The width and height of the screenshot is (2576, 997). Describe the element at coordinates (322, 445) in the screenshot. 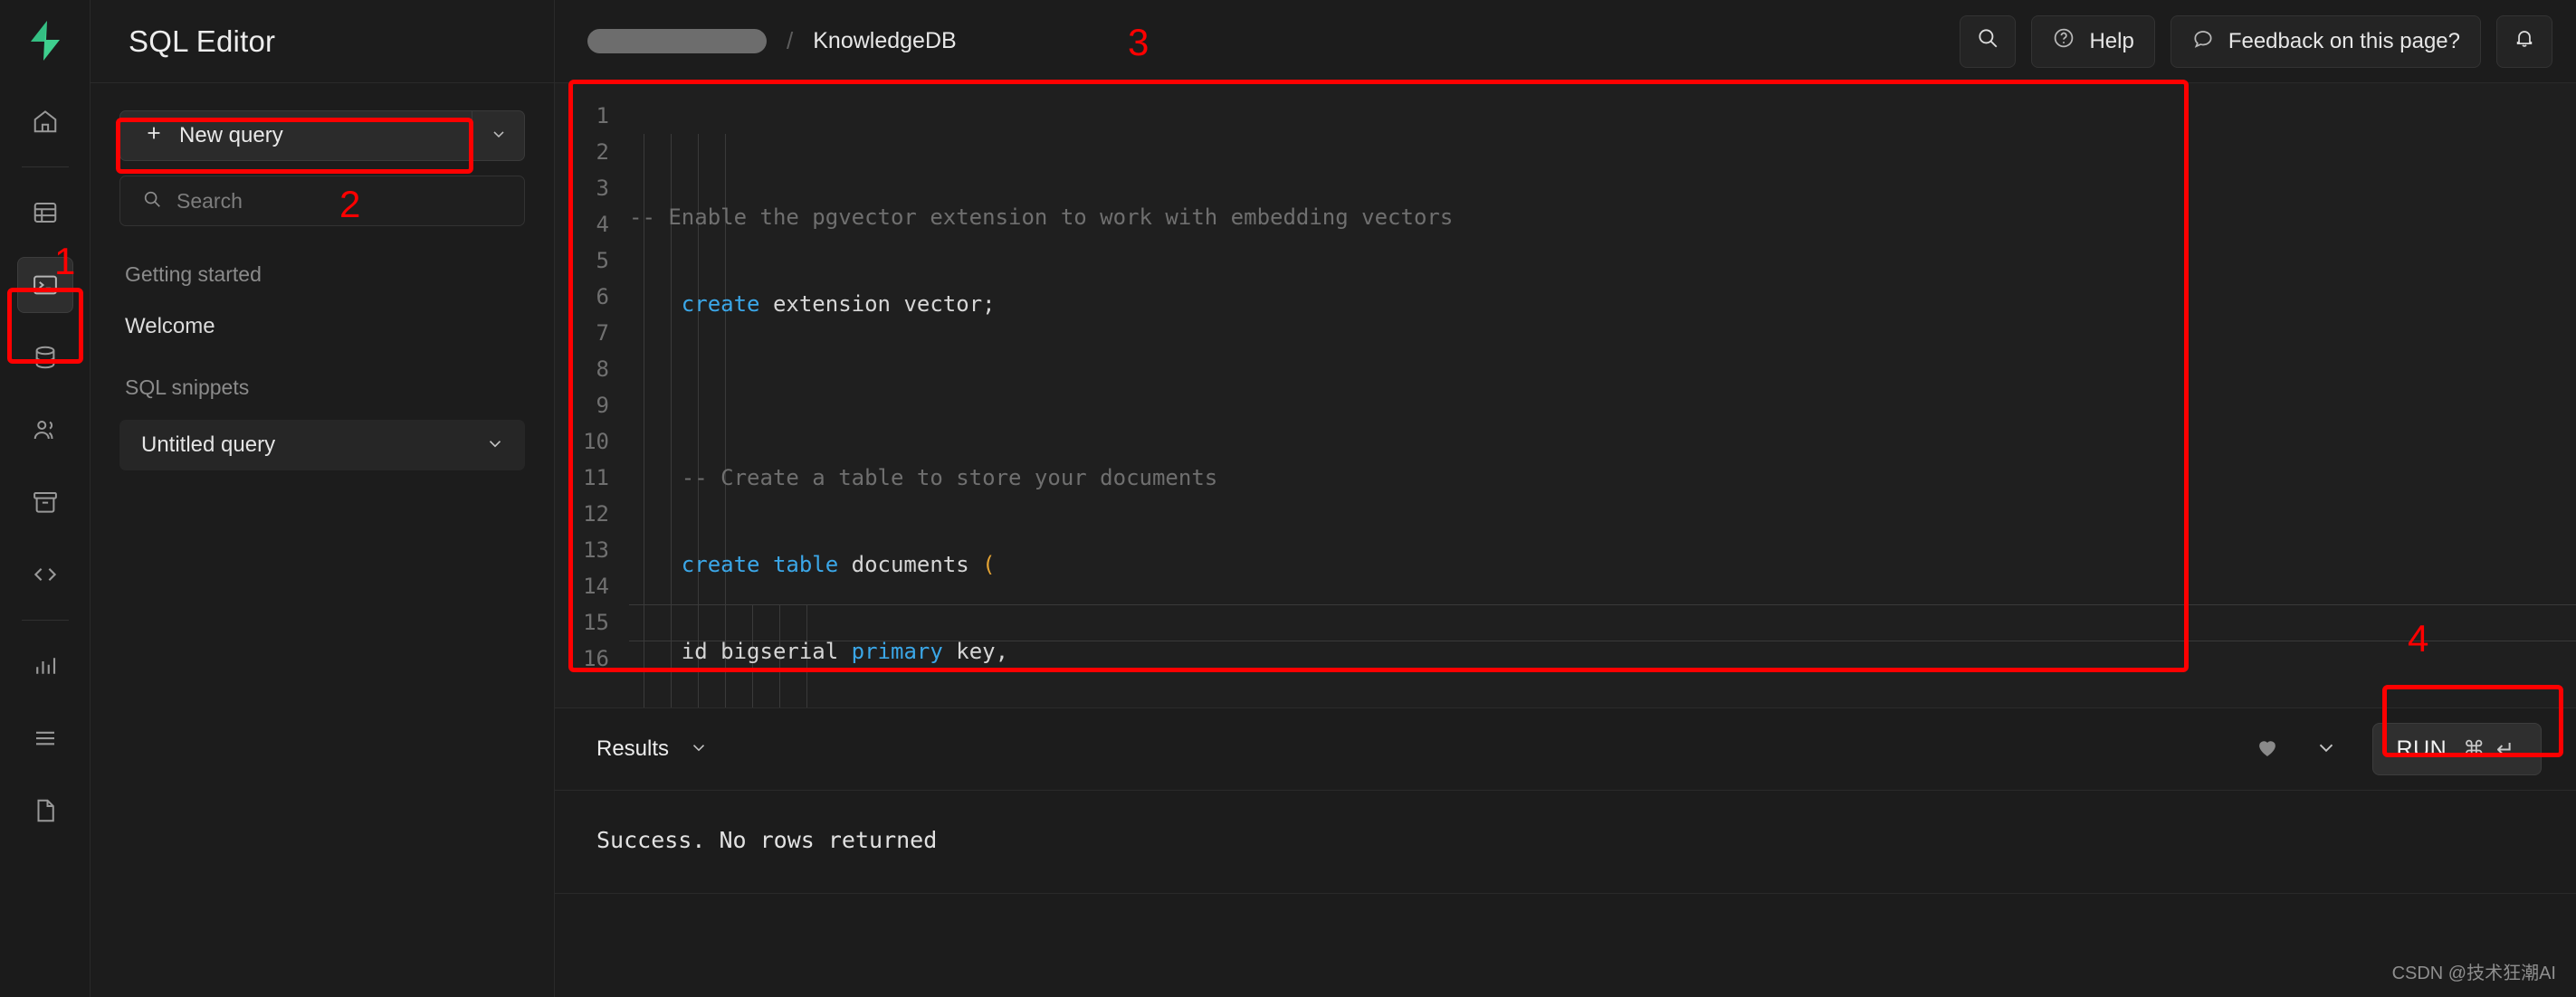

I see `sidebar-item-untitled-query: Untitled query` at that location.